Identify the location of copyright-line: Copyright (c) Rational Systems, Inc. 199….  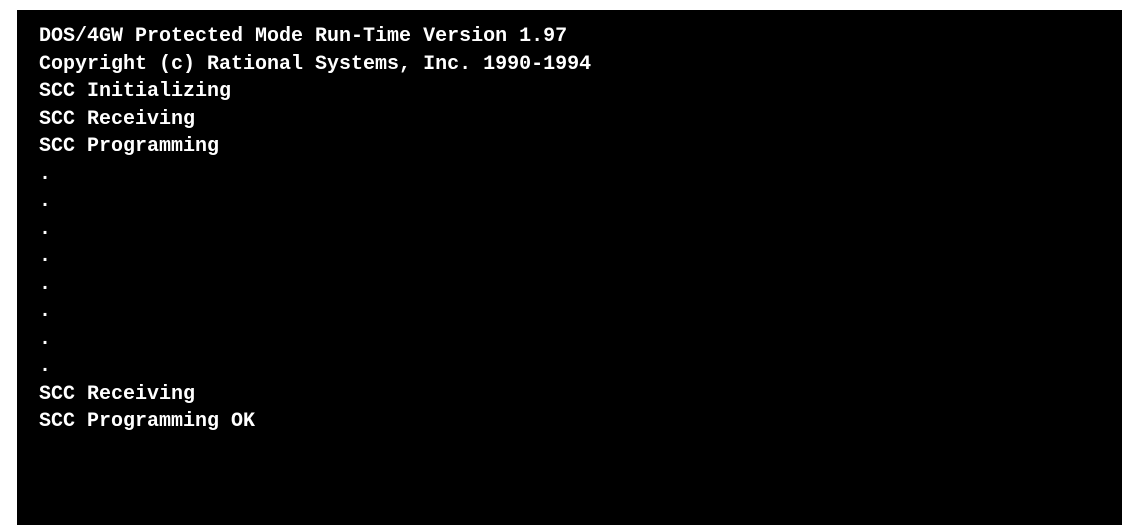
(315, 64).